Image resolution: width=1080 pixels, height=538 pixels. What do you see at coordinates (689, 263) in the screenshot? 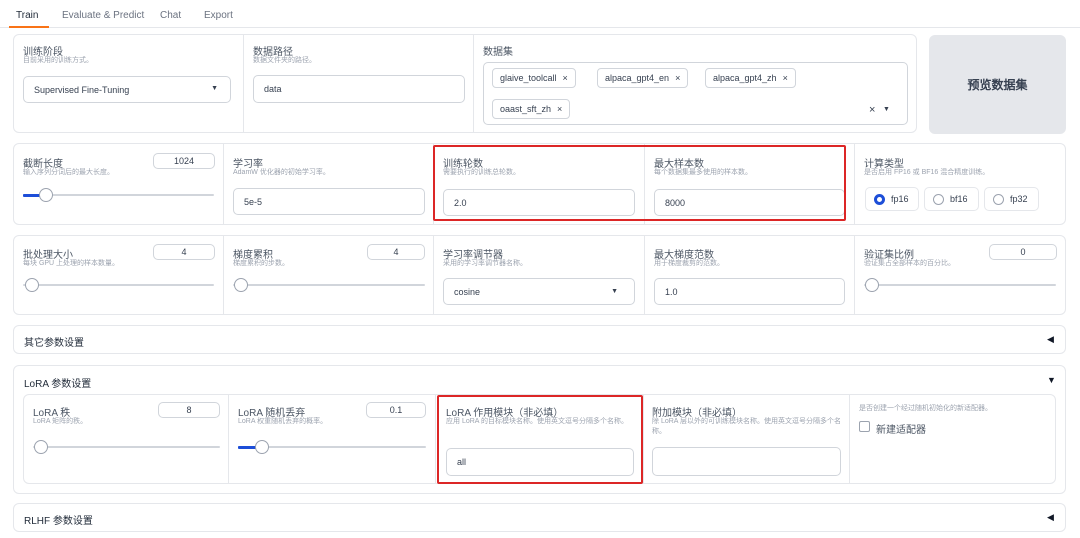
I see `max-grad-norm-info: 用于梯度裁剪的范数。` at bounding box center [689, 263].